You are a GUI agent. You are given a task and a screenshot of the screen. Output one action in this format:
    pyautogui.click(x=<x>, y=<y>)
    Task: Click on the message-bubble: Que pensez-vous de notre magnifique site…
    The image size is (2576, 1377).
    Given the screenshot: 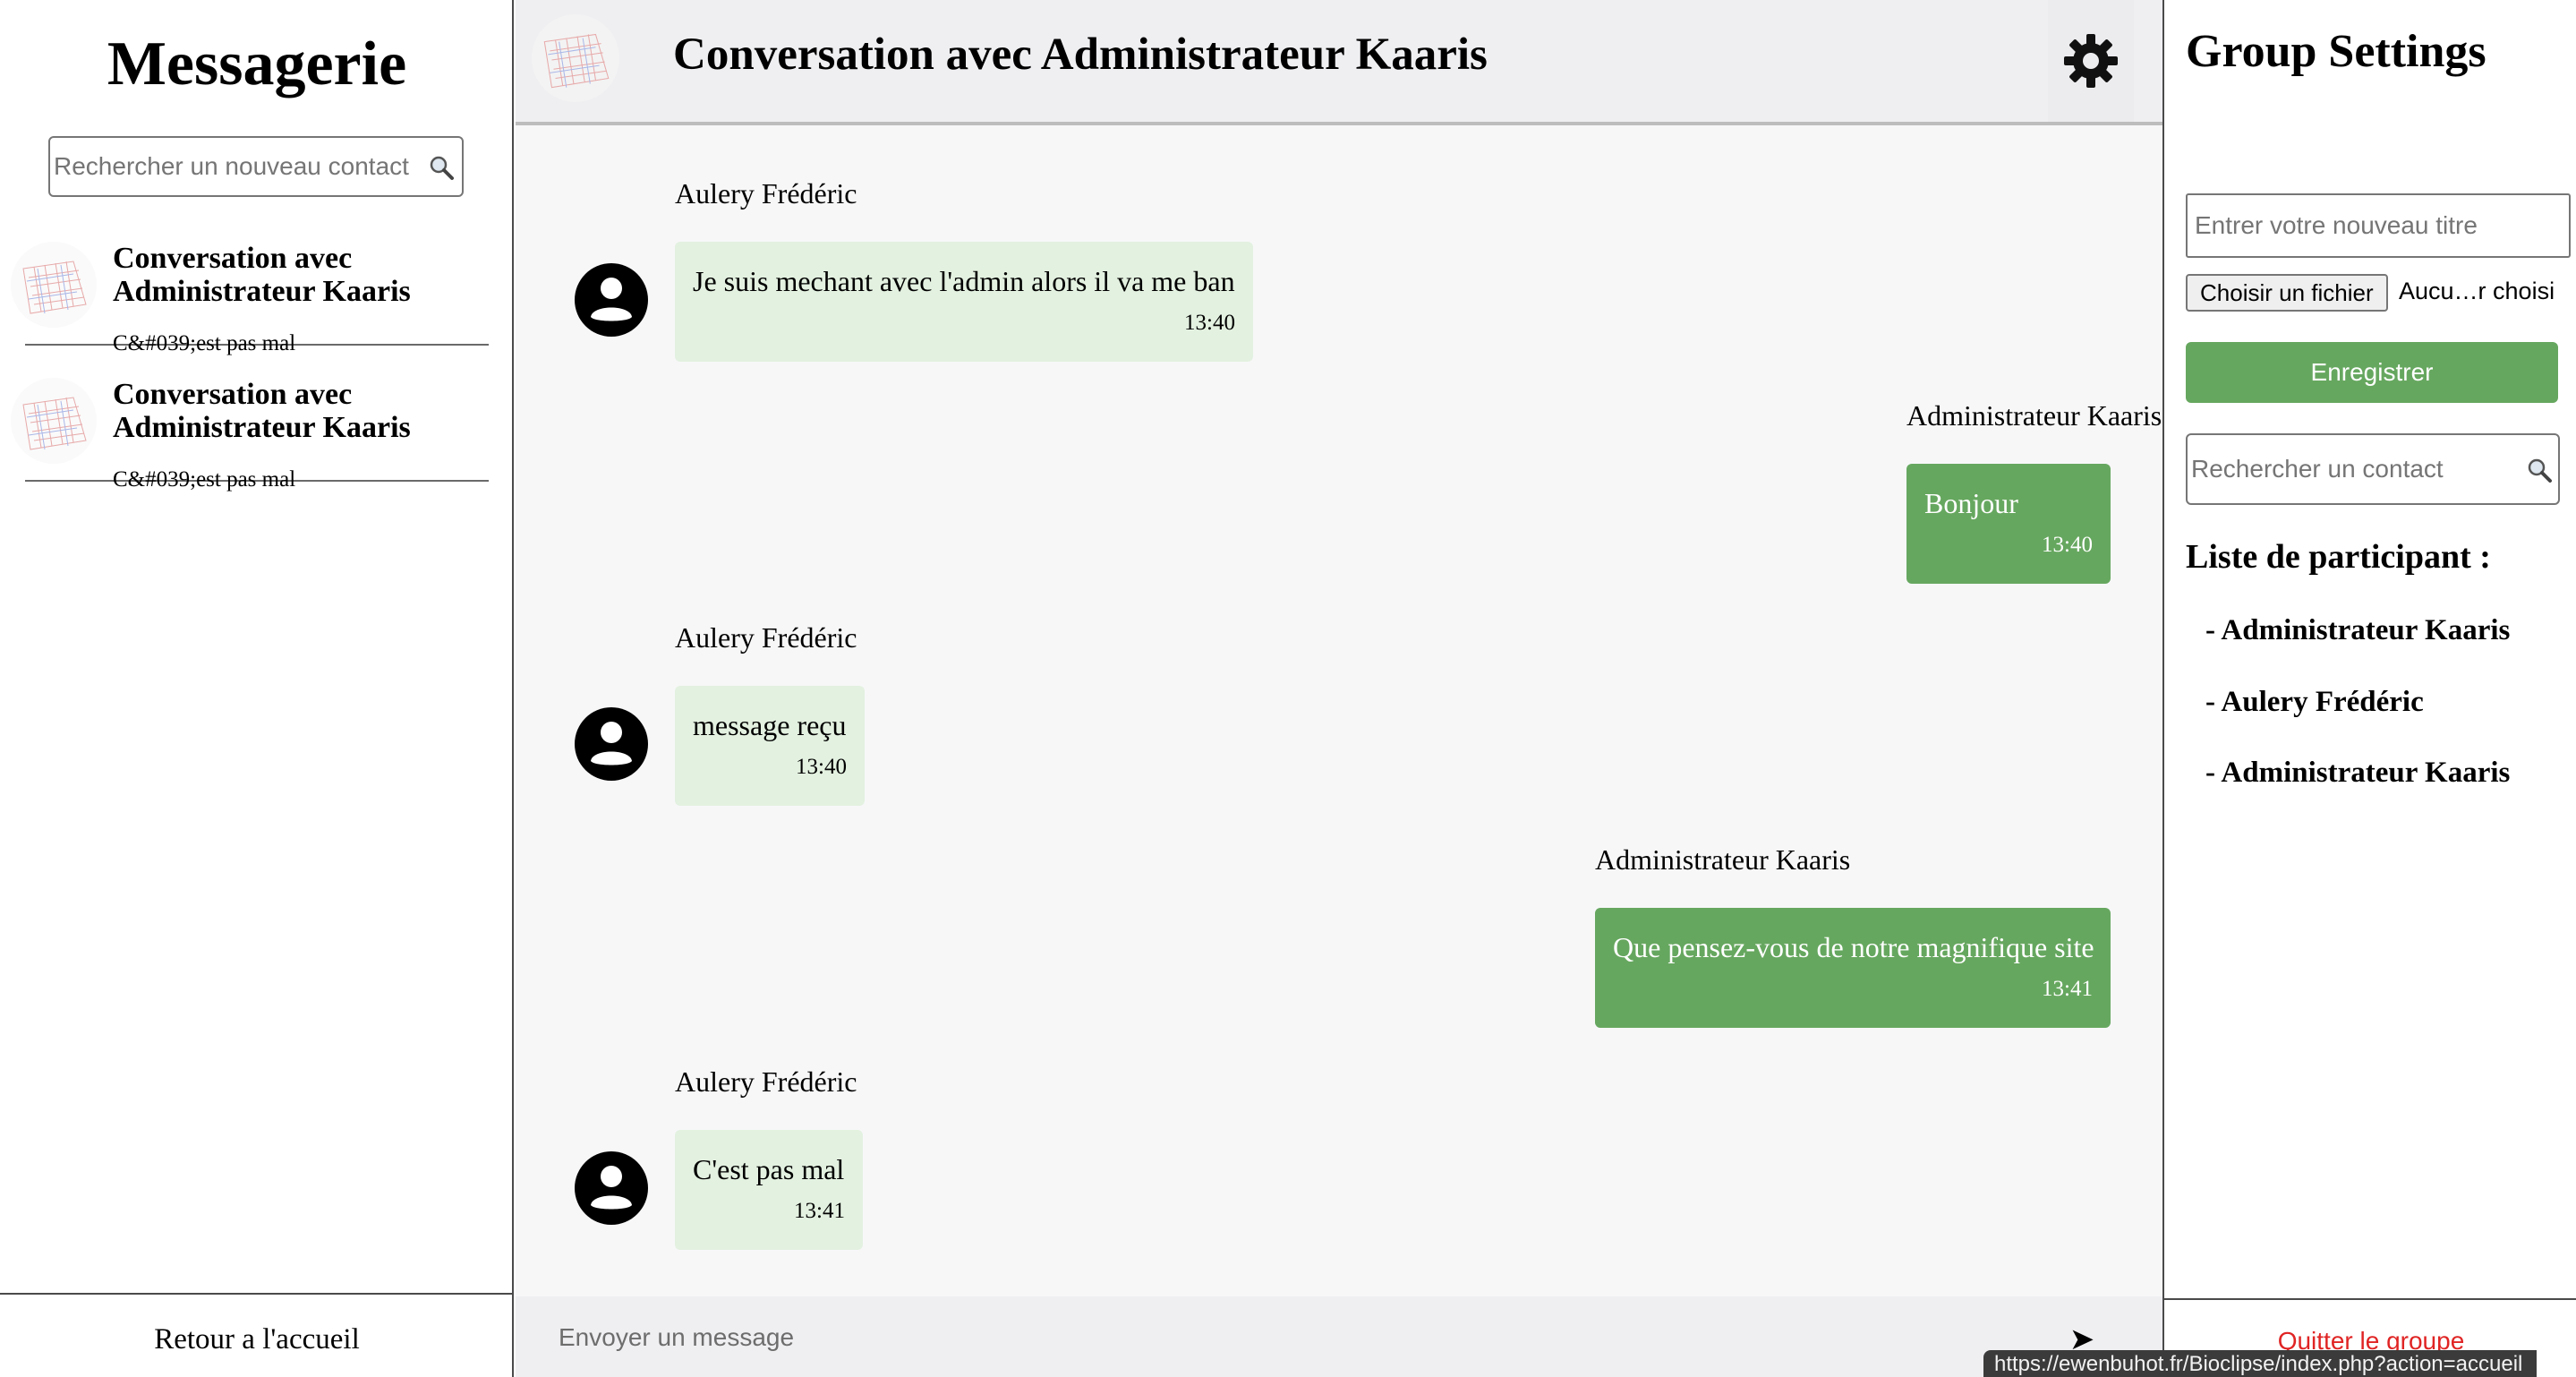 What is the action you would take?
    pyautogui.click(x=1853, y=968)
    